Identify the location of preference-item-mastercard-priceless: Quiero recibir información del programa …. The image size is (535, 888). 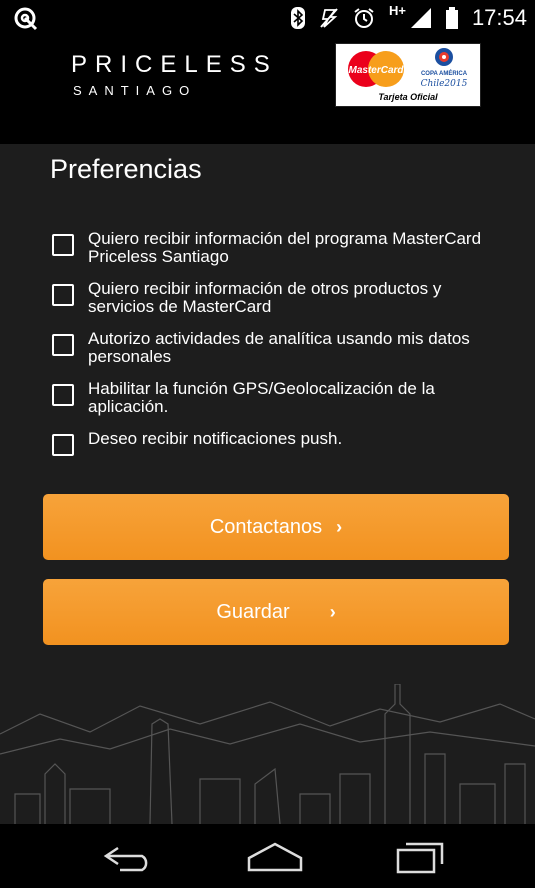
(282, 255).